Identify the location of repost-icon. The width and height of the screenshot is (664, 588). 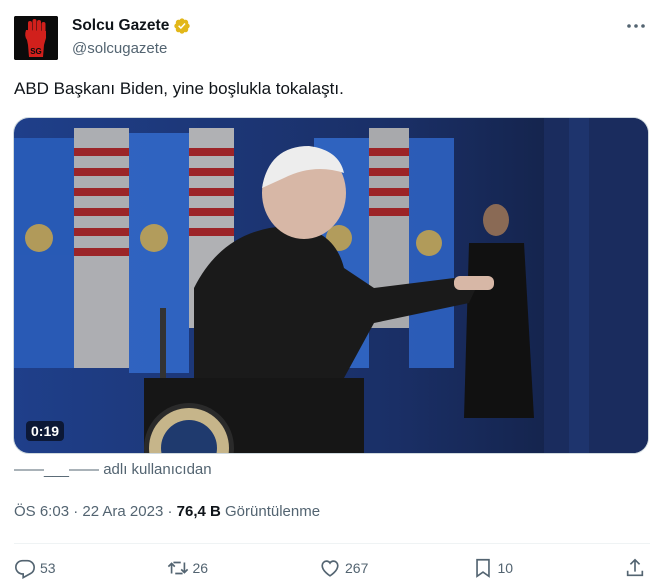
(177, 568).